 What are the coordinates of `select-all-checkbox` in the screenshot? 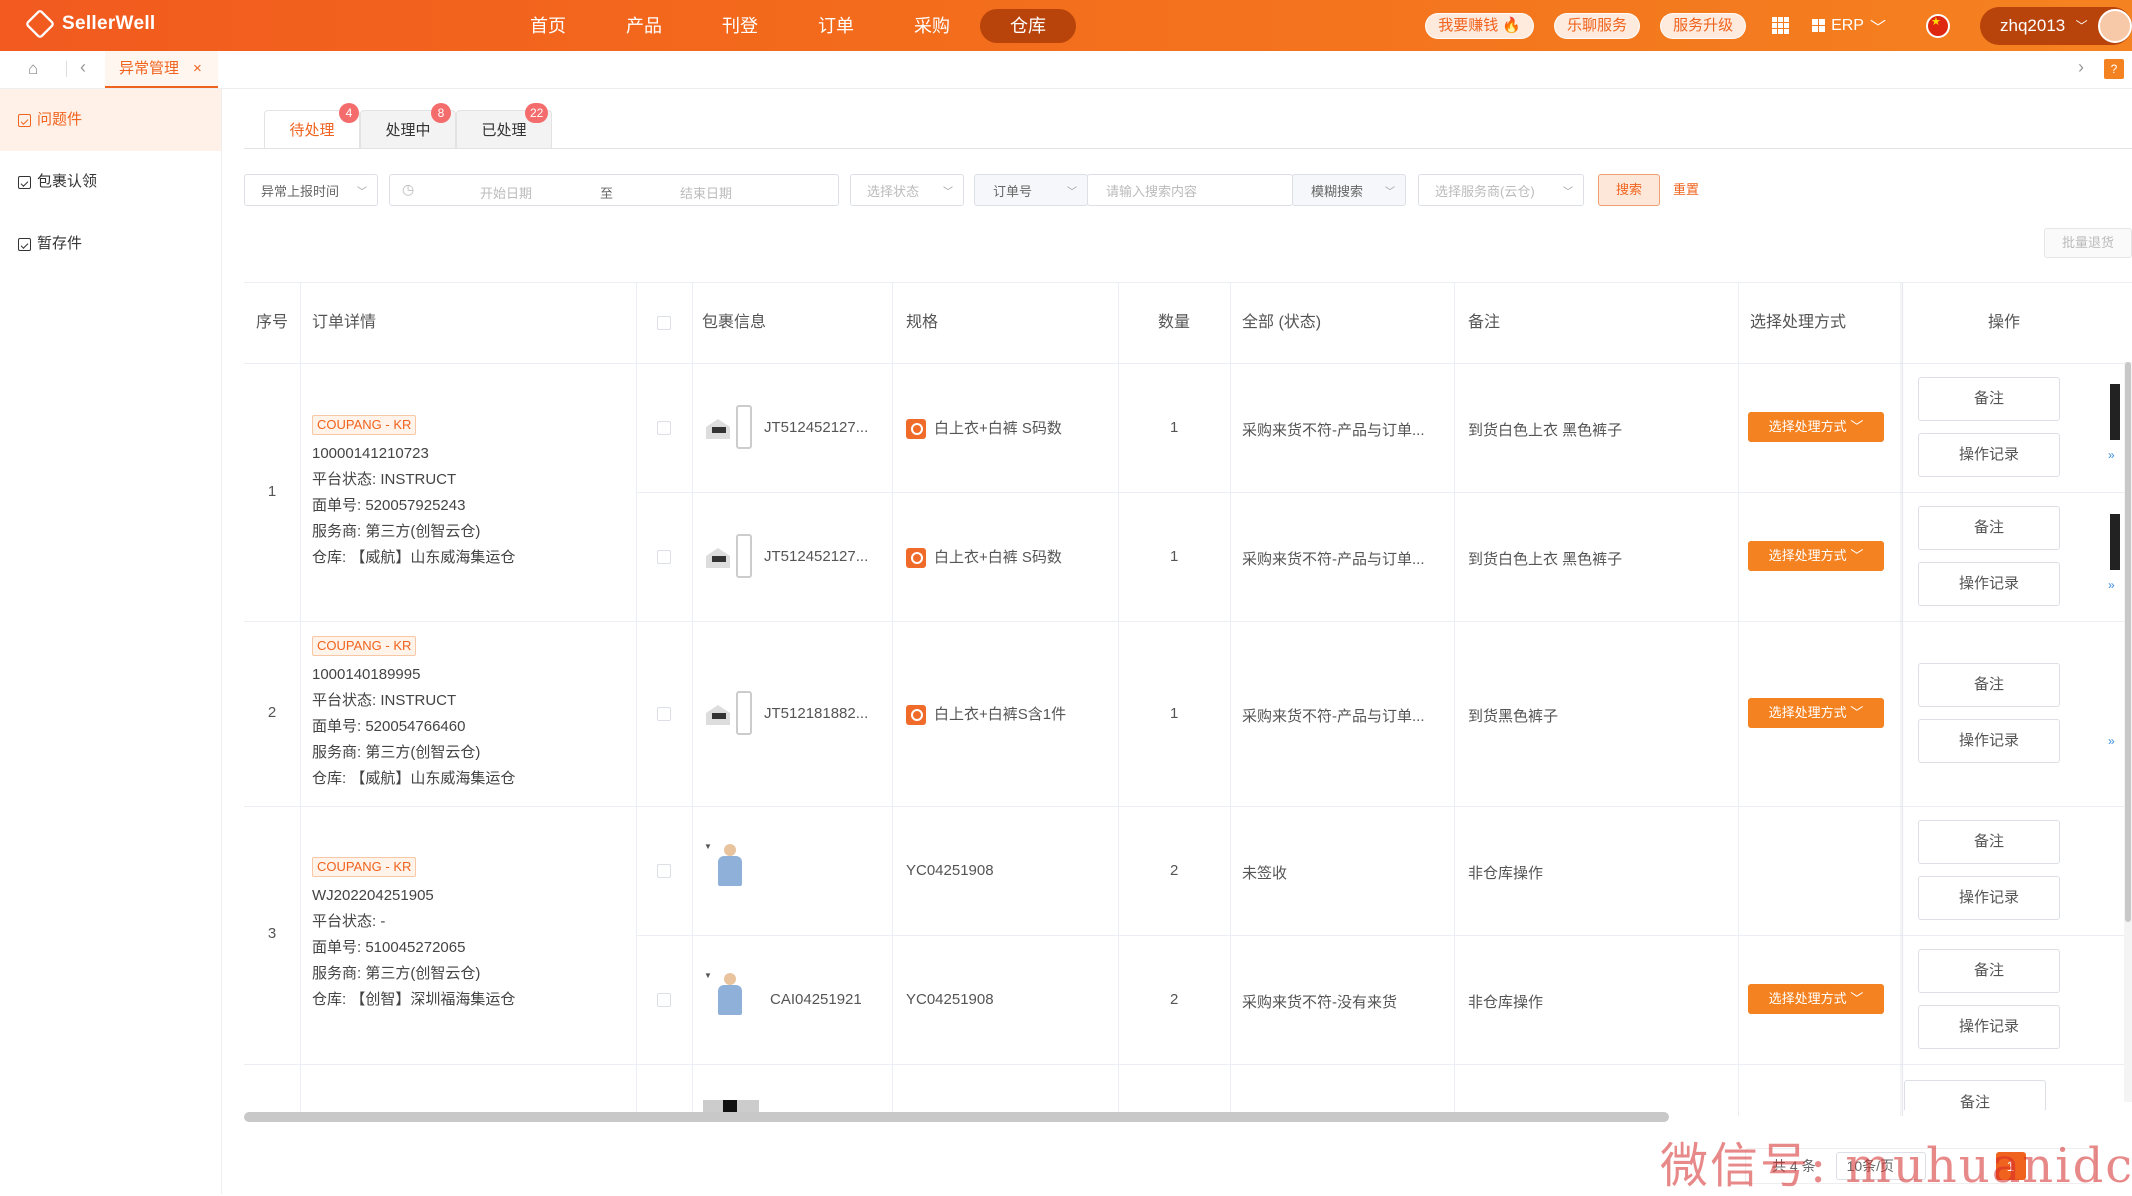 It's located at (664, 323).